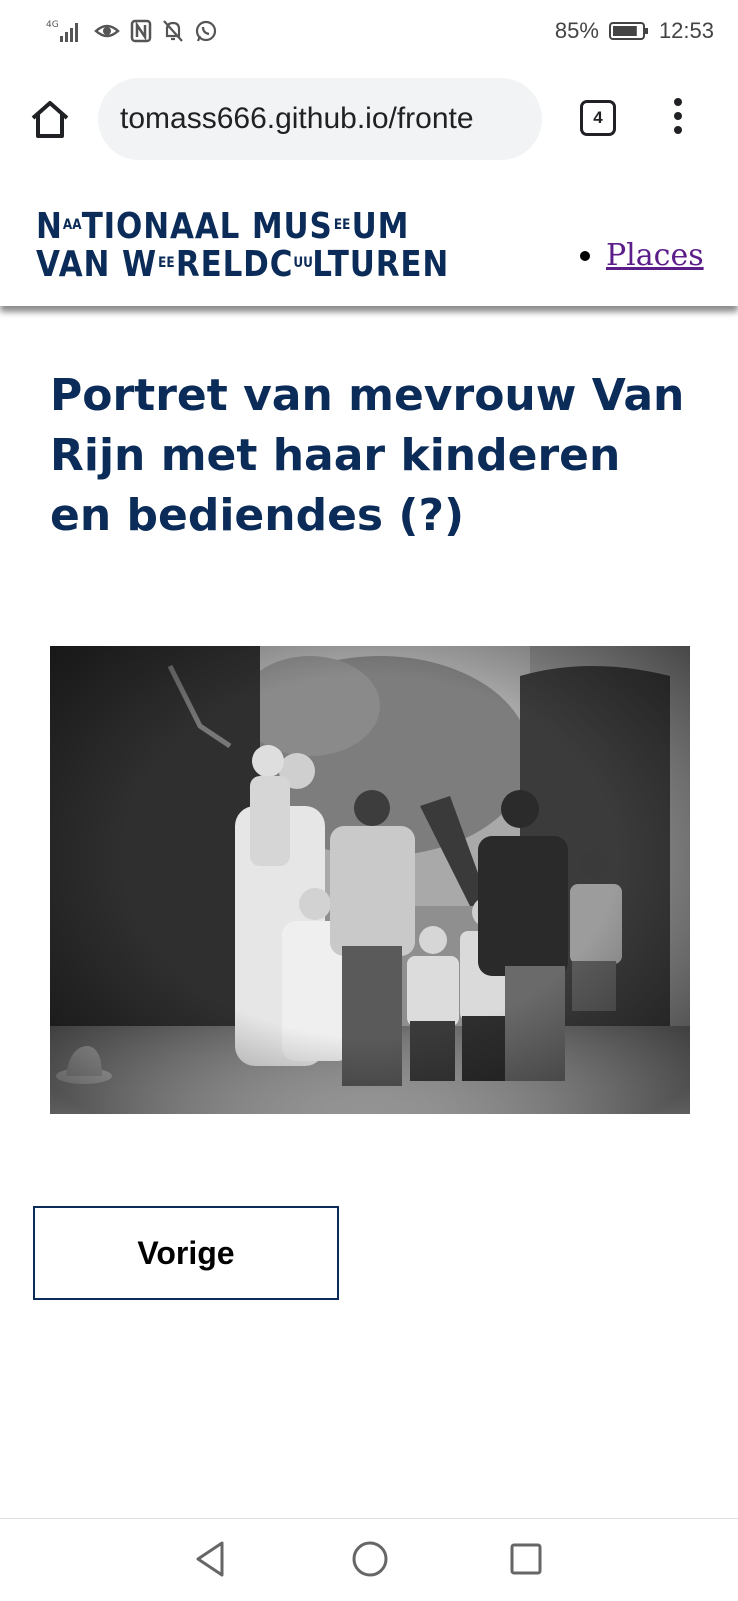  I want to click on mute-bell-icon, so click(173, 31).